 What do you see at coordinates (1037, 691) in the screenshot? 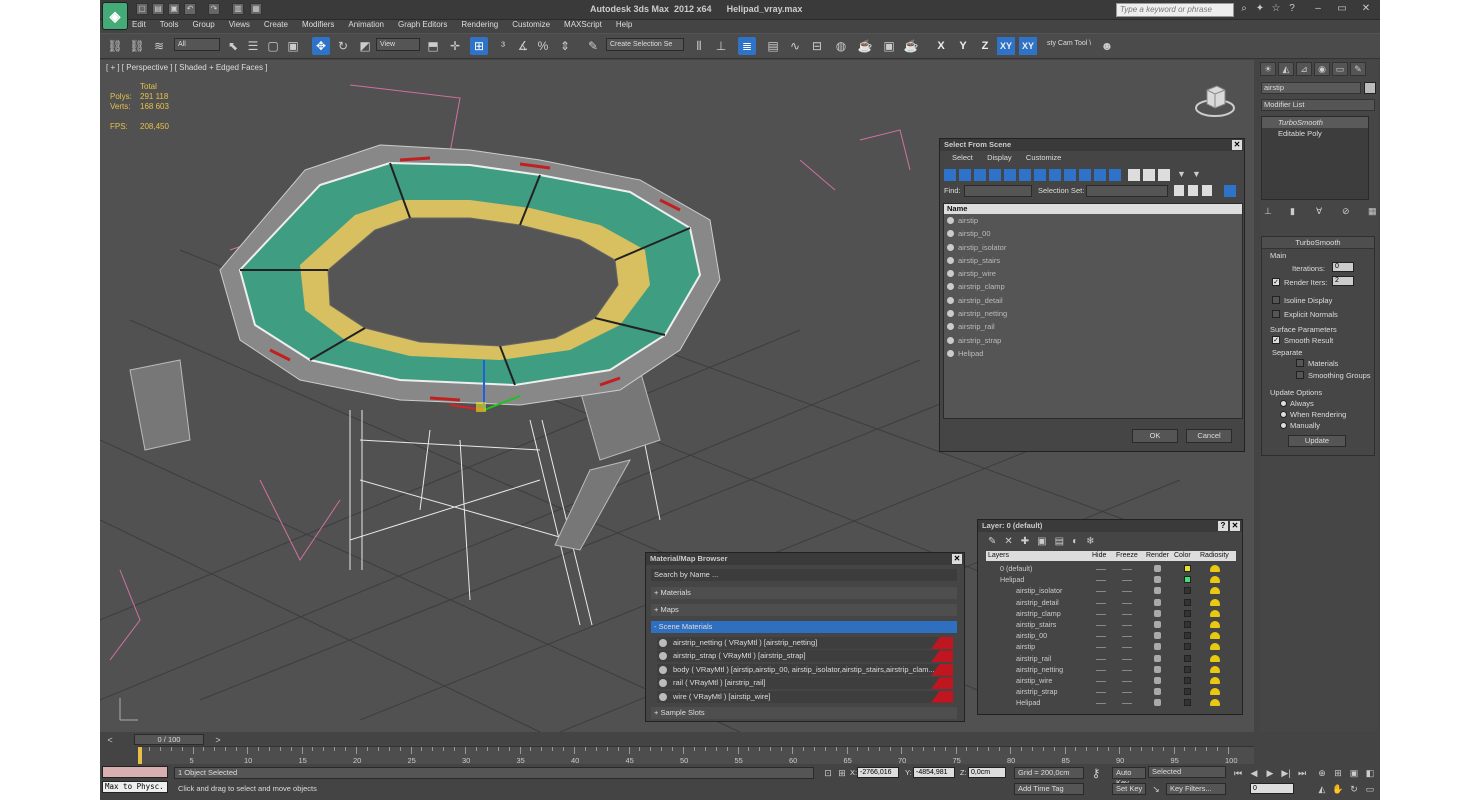
I see `layer-name: airstrip_strap` at bounding box center [1037, 691].